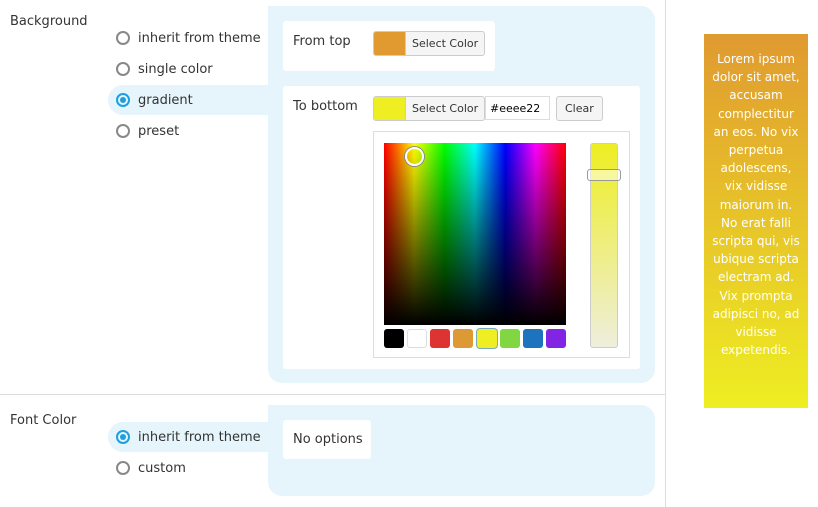 The width and height of the screenshot is (818, 507). Describe the element at coordinates (414, 156) in the screenshot. I see `color-picker-handle` at that location.